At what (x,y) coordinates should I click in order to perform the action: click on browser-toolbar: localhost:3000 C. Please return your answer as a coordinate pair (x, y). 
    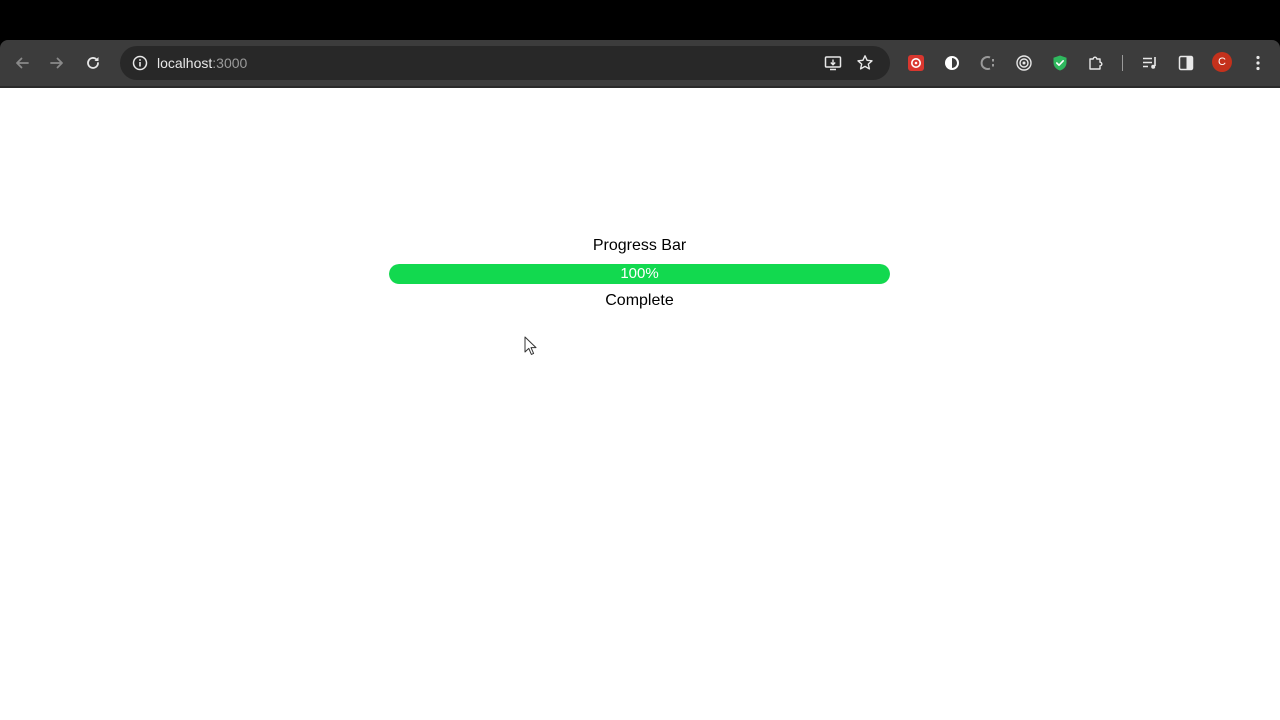
    Looking at the image, I should click on (640, 63).